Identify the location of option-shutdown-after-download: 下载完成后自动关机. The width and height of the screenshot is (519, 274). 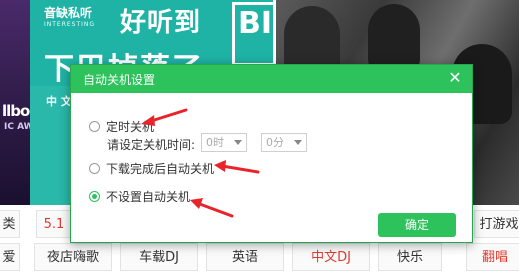
(151, 168).